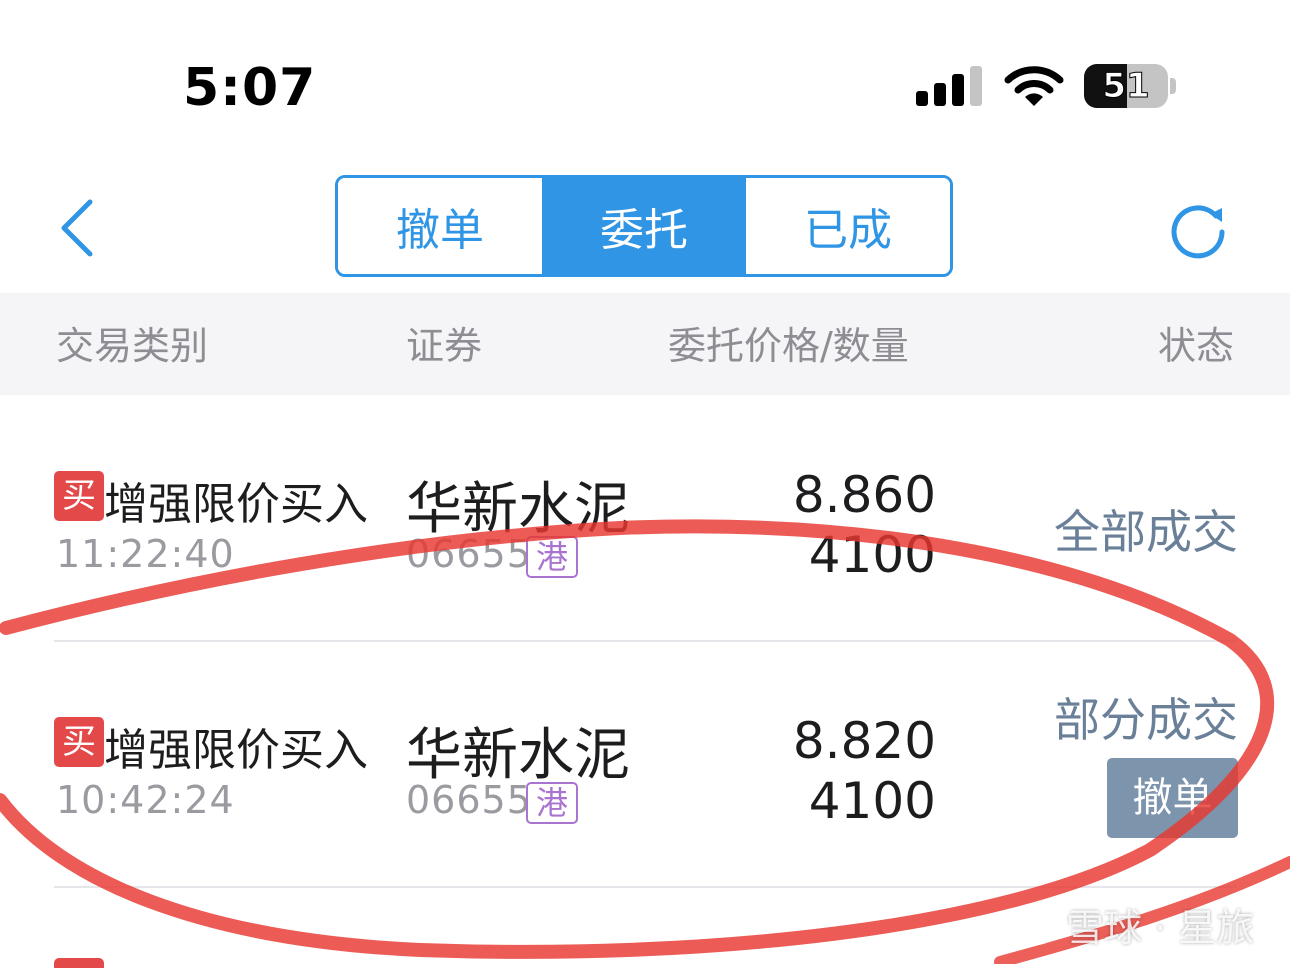 The image size is (1290, 968). What do you see at coordinates (645, 887) in the screenshot?
I see `row-divider` at bounding box center [645, 887].